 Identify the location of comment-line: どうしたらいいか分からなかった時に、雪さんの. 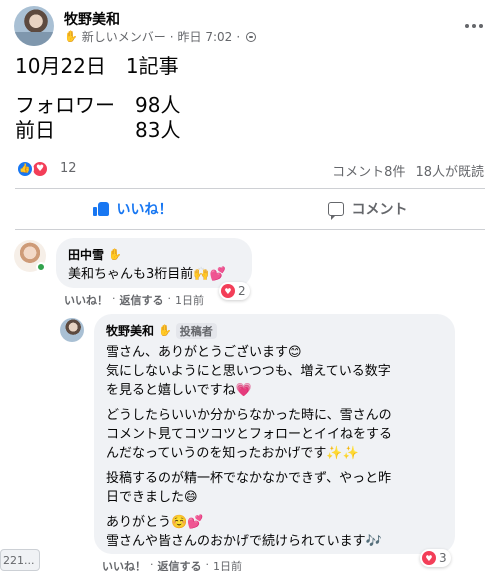
(249, 415).